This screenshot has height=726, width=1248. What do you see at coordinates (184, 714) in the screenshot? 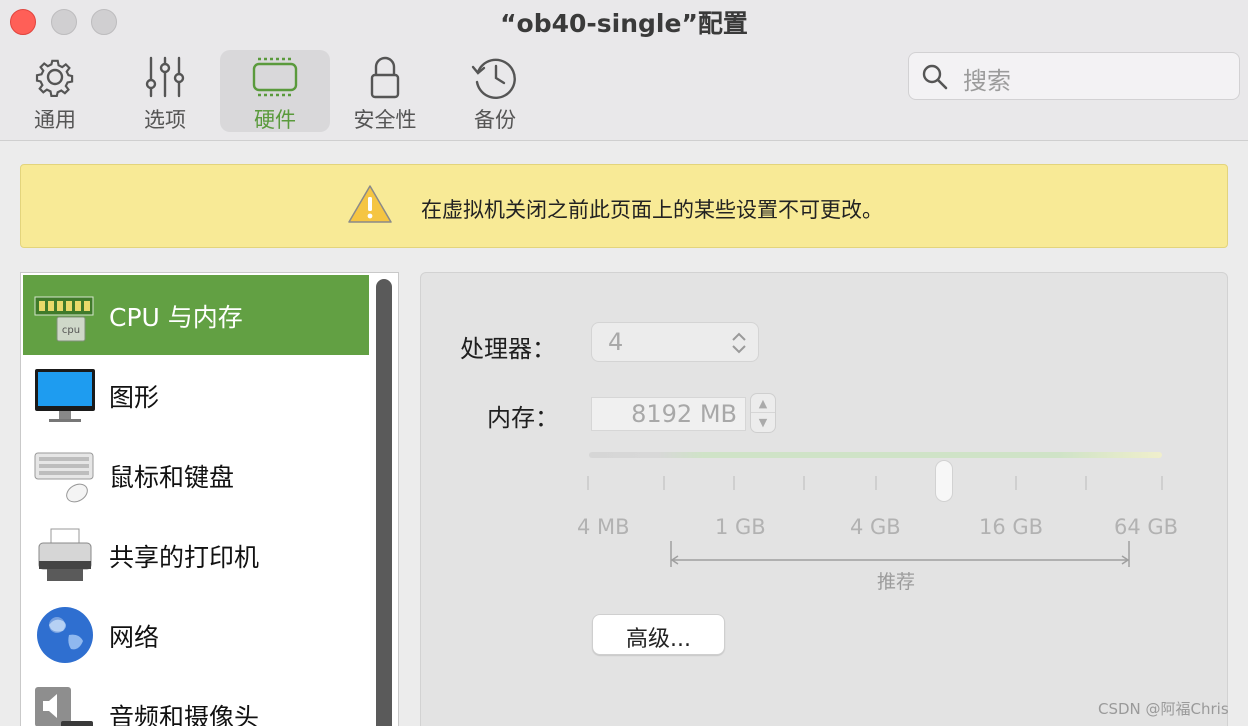
I see `list-item-label: 音频和摄像头` at bounding box center [184, 714].